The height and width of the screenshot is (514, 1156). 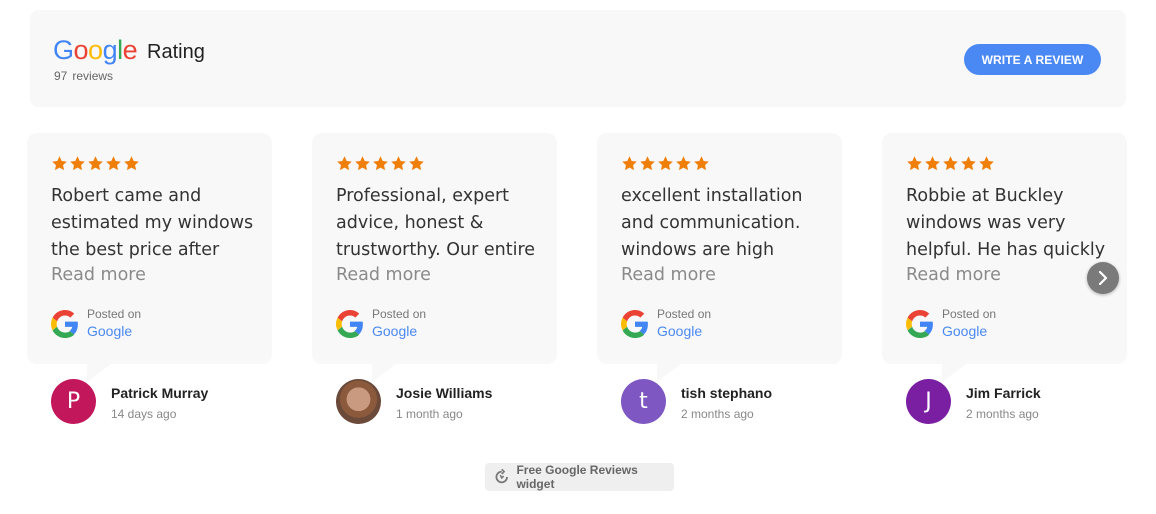 I want to click on review-author: J Jim Farrick 2 months ago, so click(x=1004, y=402).